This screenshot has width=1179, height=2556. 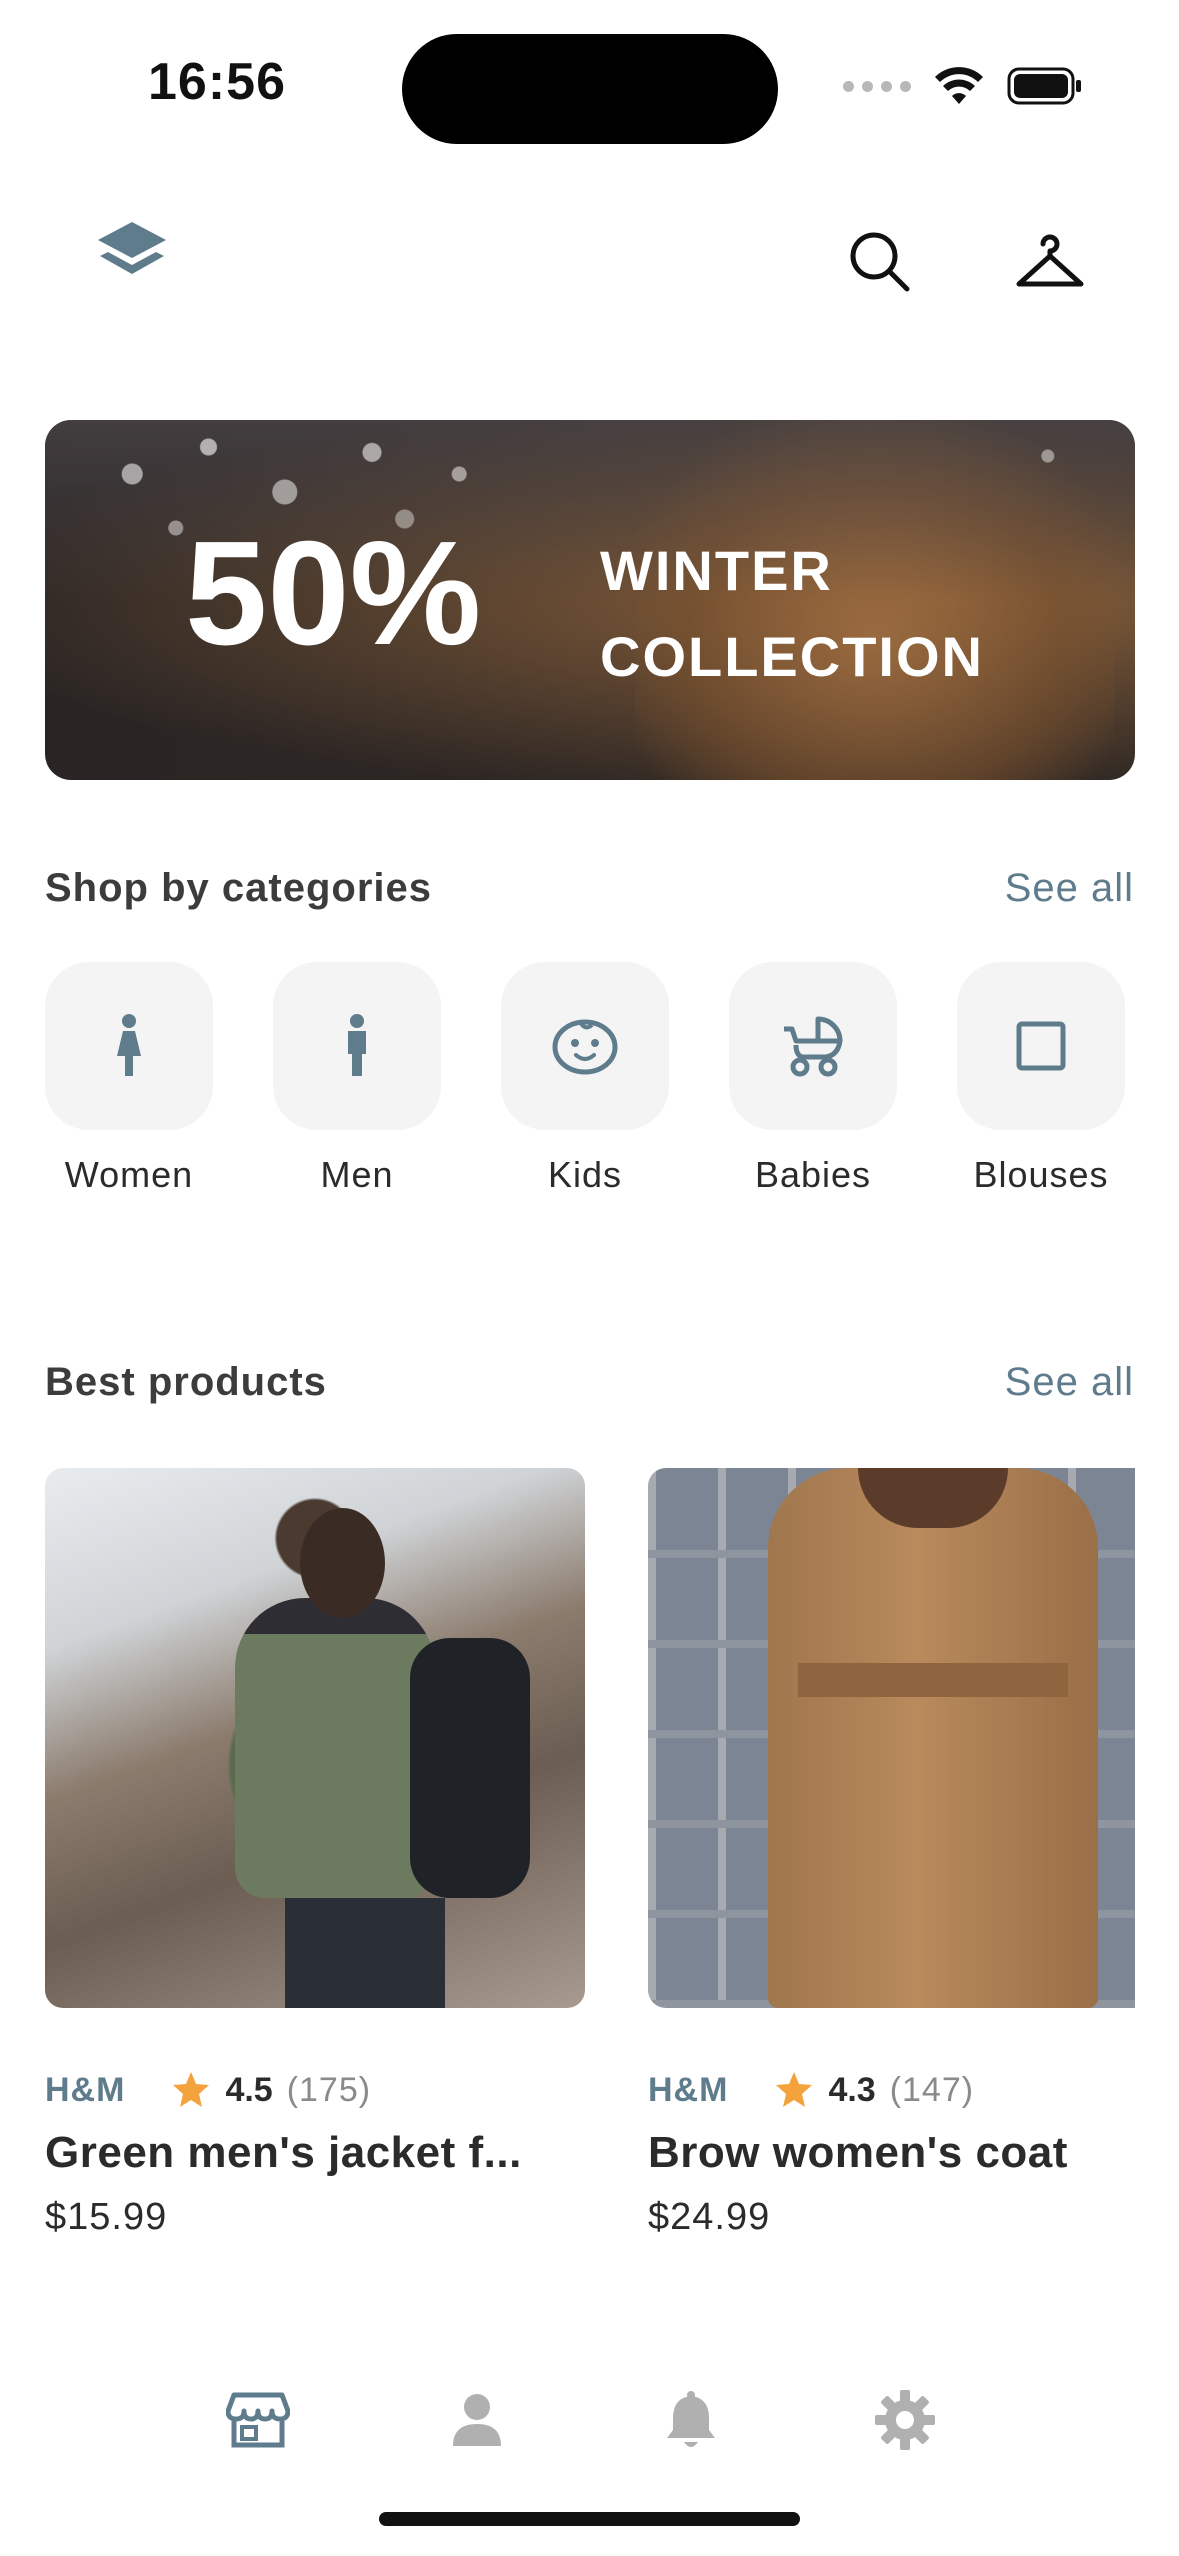 What do you see at coordinates (792, 614) in the screenshot?
I see `banner-title: WINTER COLLECTION` at bounding box center [792, 614].